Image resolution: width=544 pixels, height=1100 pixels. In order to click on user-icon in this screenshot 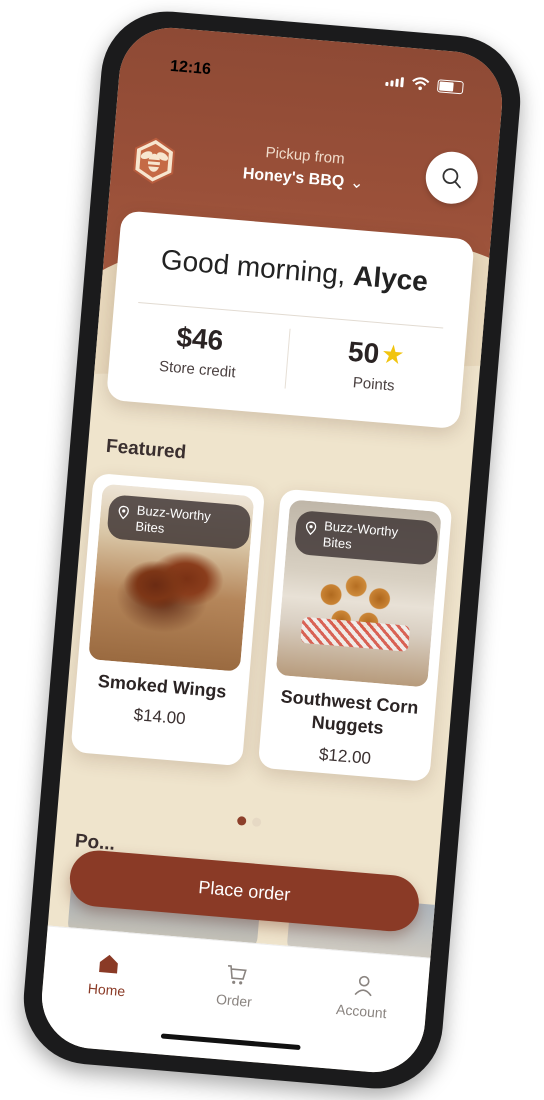, I will do `click(363, 986)`.